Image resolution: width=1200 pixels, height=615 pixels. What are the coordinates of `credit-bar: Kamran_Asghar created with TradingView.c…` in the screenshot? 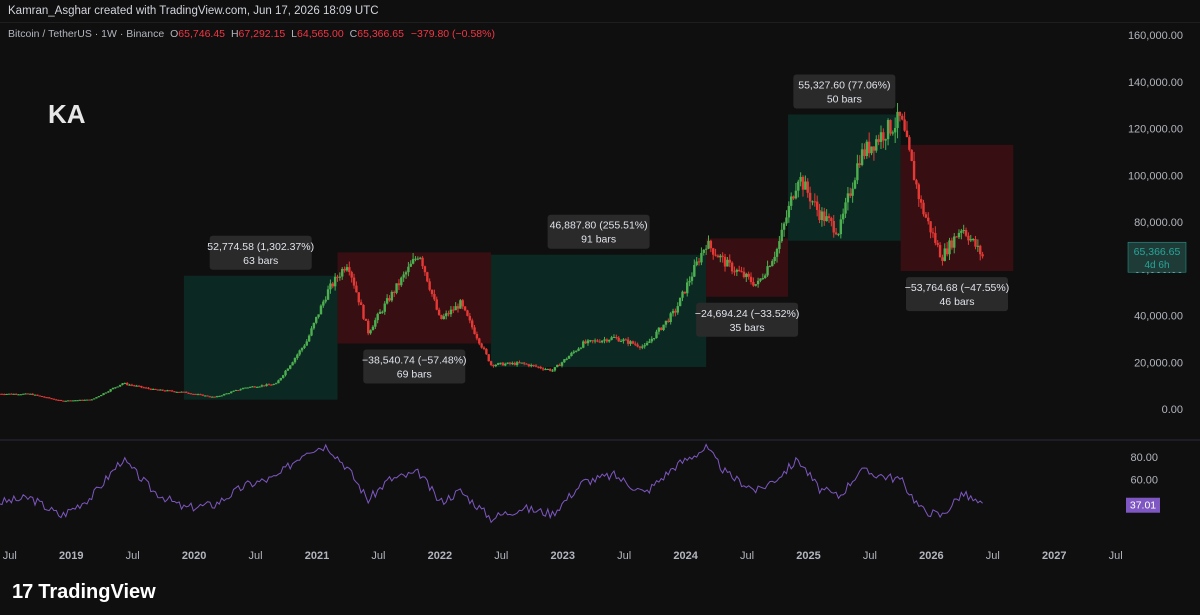 It's located at (600, 11).